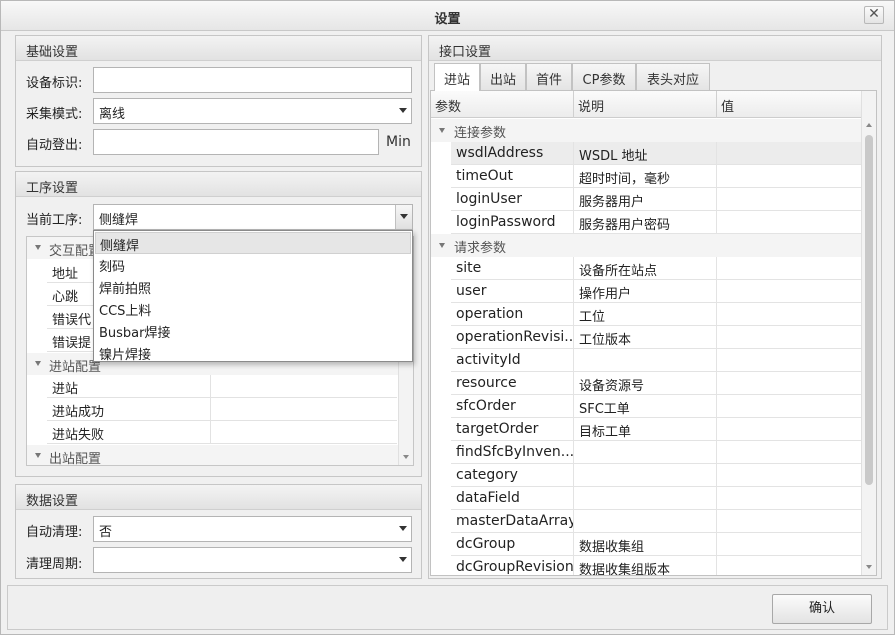 This screenshot has width=895, height=635. Describe the element at coordinates (656, 176) in the screenshot. I see `table-row: timeOut 超时时间，毫秒` at that location.